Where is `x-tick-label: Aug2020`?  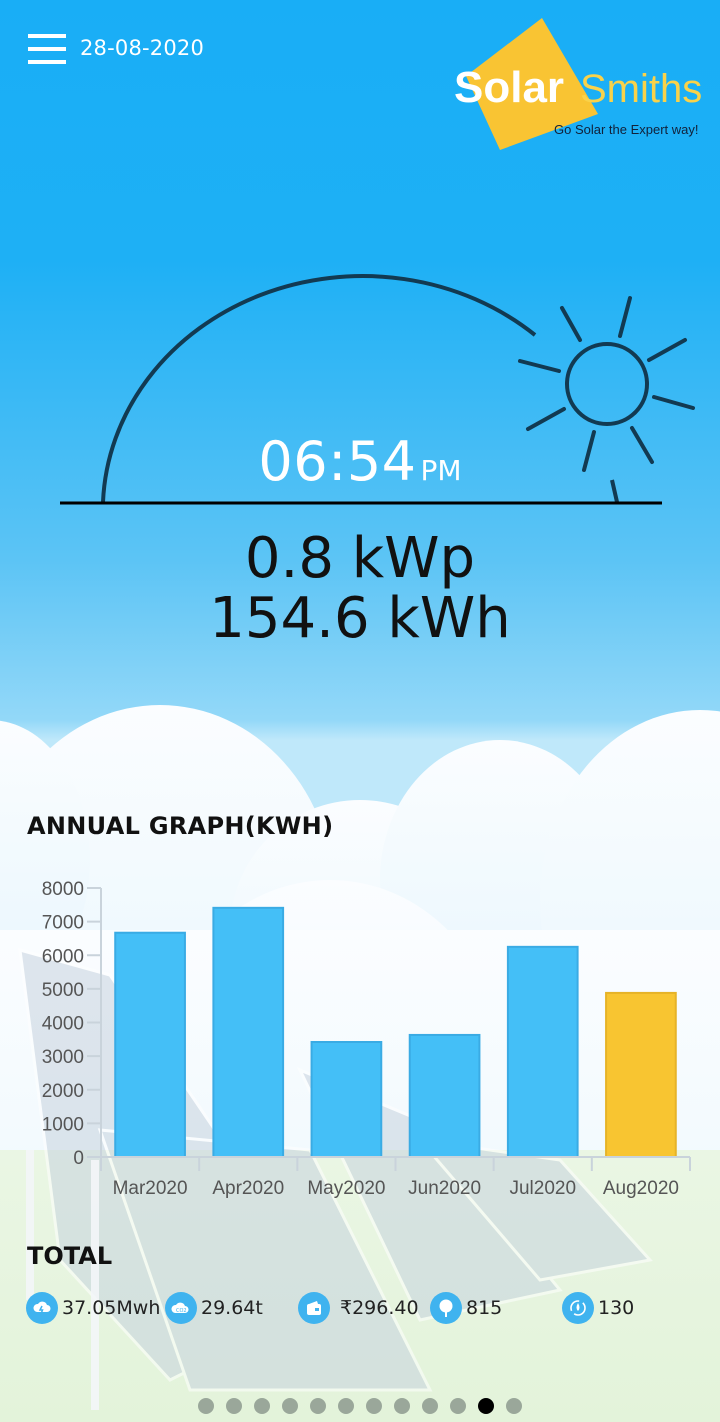
x-tick-label: Aug2020 is located at coordinates (641, 1188).